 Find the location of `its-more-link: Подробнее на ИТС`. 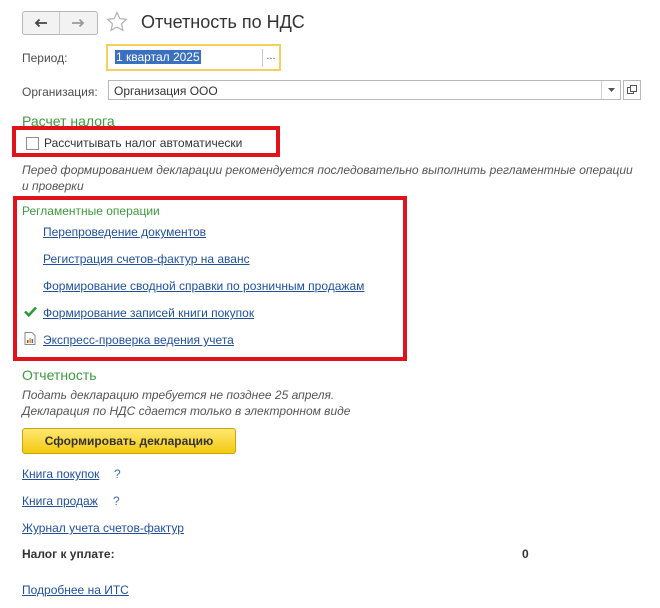

its-more-link: Подробнее на ИТС is located at coordinates (75, 590).